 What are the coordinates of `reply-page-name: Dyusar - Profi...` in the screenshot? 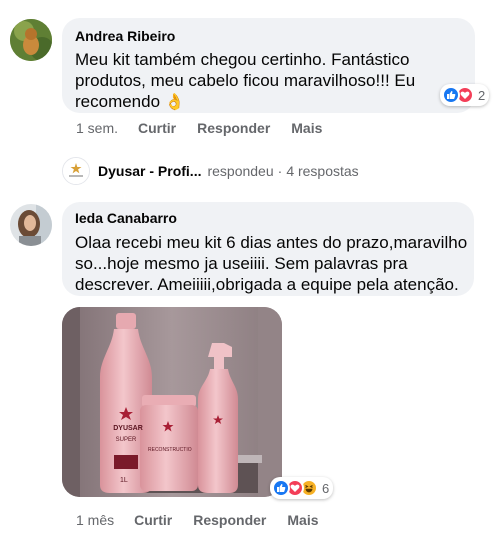 It's located at (150, 171).